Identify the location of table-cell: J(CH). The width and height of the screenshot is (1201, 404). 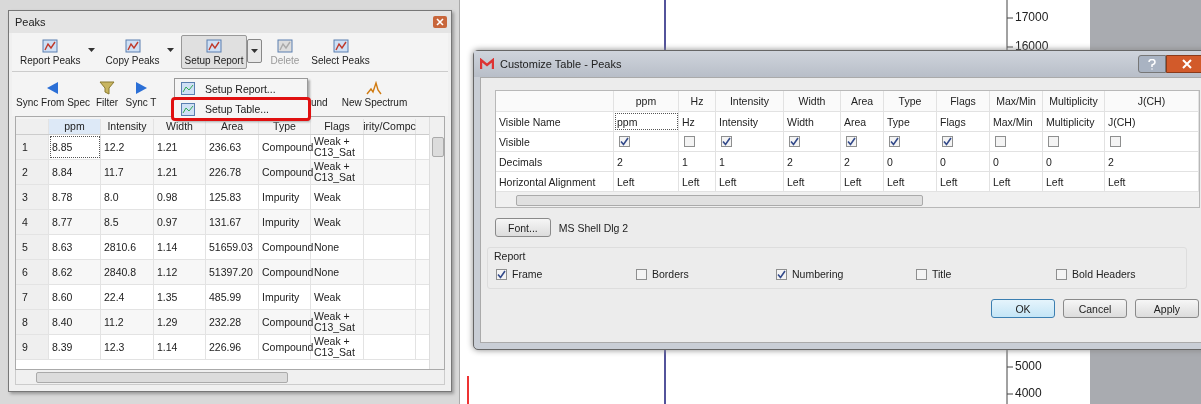
(1152, 121).